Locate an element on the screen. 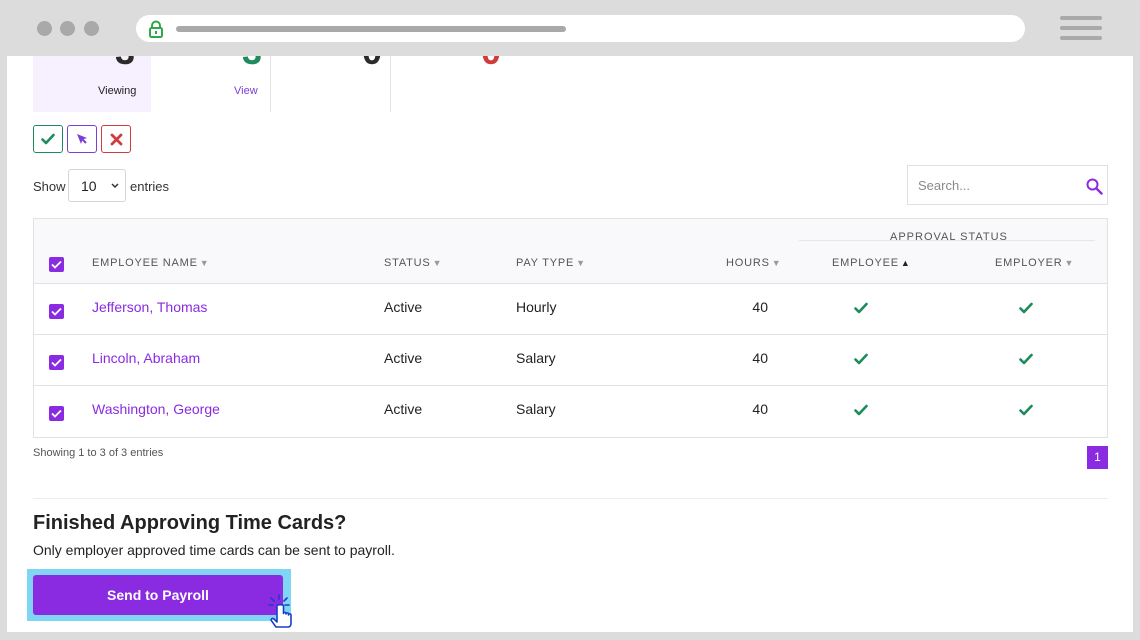 The width and height of the screenshot is (1140, 640). column-header-label: EMPLOYEE NAME is located at coordinates (145, 263).